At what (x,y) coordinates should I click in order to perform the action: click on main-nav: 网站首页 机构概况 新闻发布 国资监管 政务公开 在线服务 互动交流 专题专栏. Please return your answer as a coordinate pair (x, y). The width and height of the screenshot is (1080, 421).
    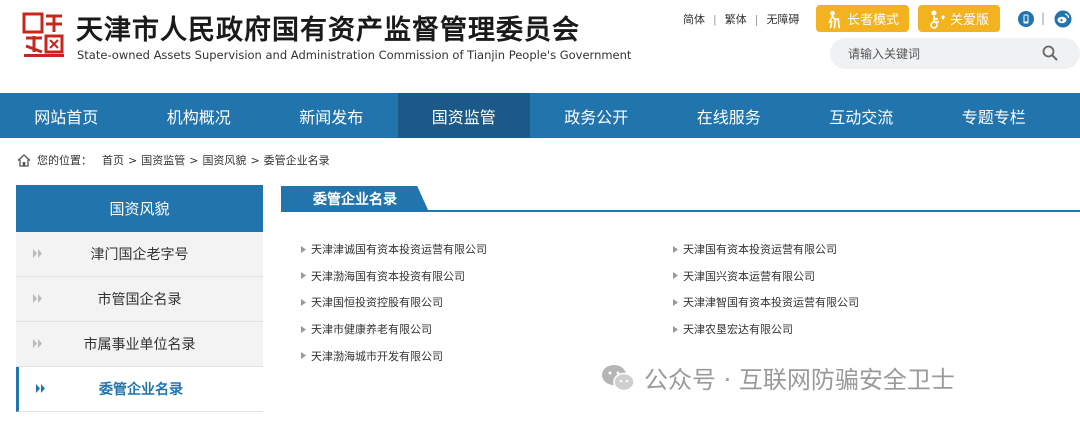
    Looking at the image, I should click on (540, 115).